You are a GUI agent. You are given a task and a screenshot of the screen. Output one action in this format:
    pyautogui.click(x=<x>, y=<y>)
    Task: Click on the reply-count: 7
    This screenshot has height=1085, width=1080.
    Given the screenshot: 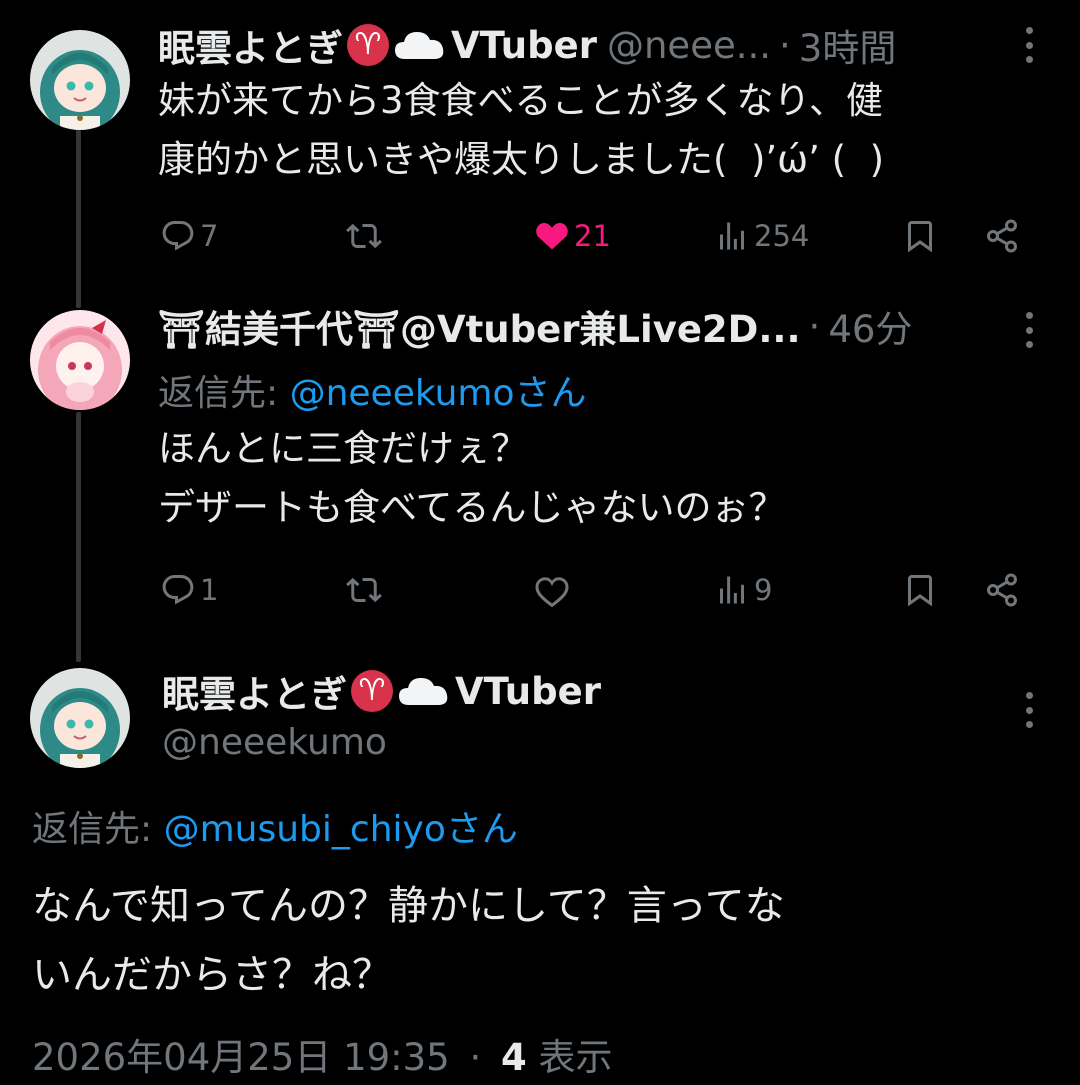 What is the action you would take?
    pyautogui.click(x=209, y=236)
    